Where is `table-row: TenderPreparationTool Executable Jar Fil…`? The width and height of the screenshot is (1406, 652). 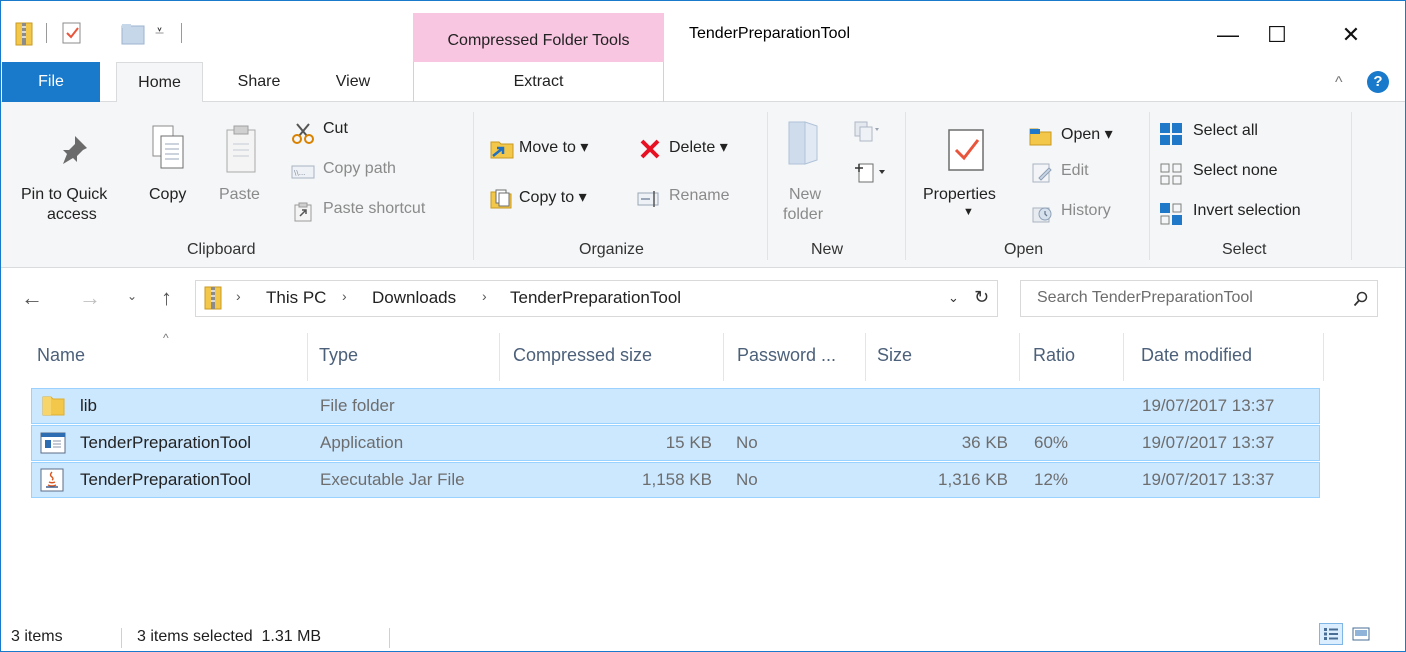 table-row: TenderPreparationTool Executable Jar Fil… is located at coordinates (675, 480).